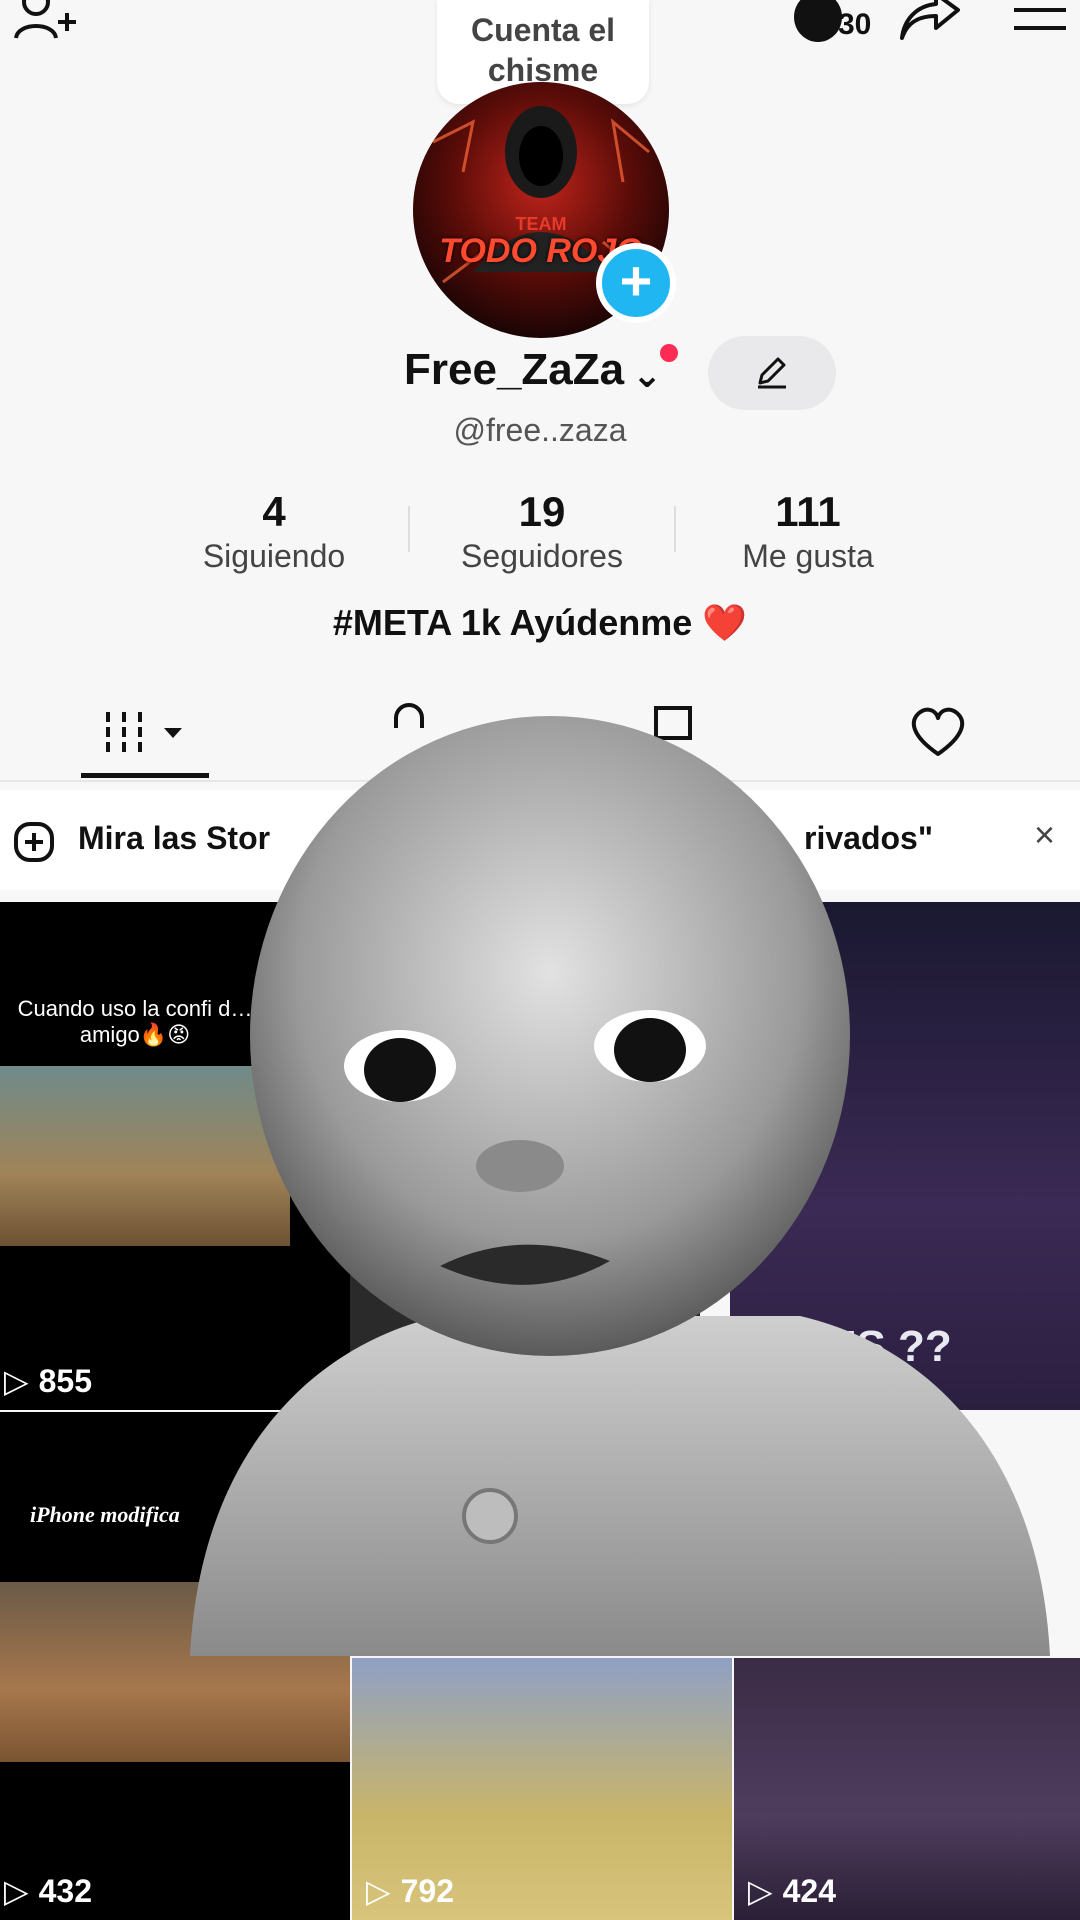 The height and width of the screenshot is (1920, 1080). I want to click on stat-following: 4 Siguiendo, so click(274, 531).